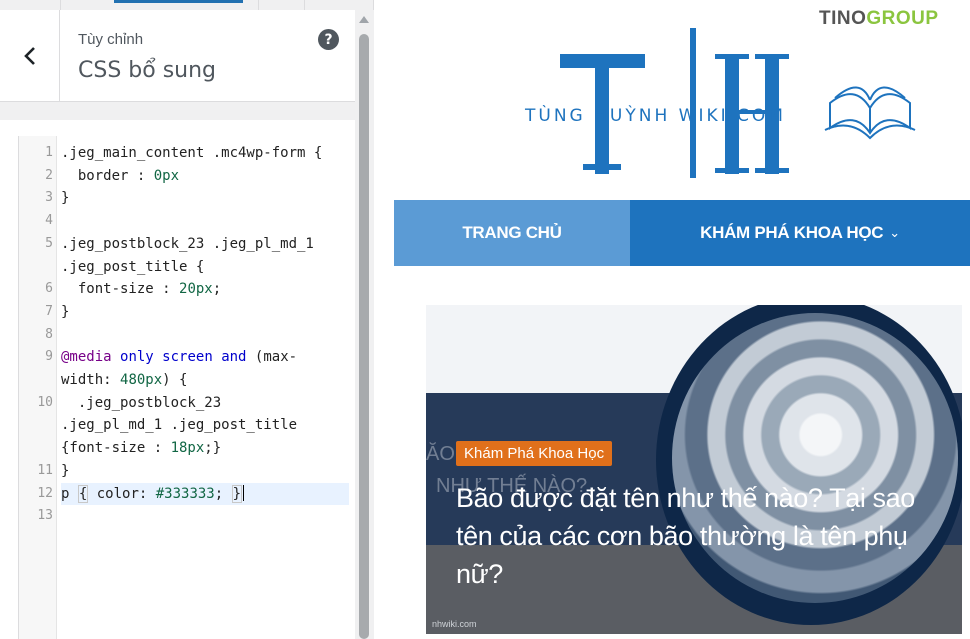 The height and width of the screenshot is (639, 970). What do you see at coordinates (440, 454) in the screenshot?
I see `background-text: ĂO` at bounding box center [440, 454].